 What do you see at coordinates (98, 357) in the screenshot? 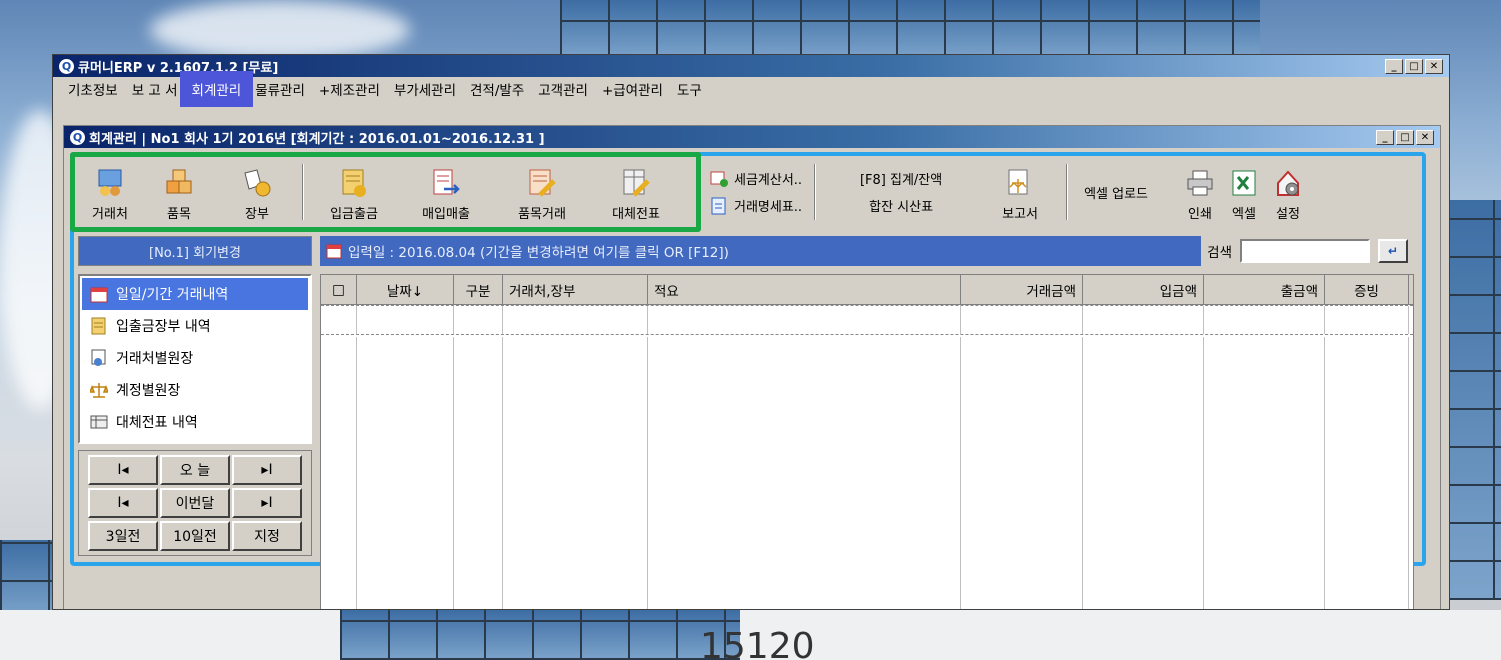
I see `client-ledger-icon` at bounding box center [98, 357].